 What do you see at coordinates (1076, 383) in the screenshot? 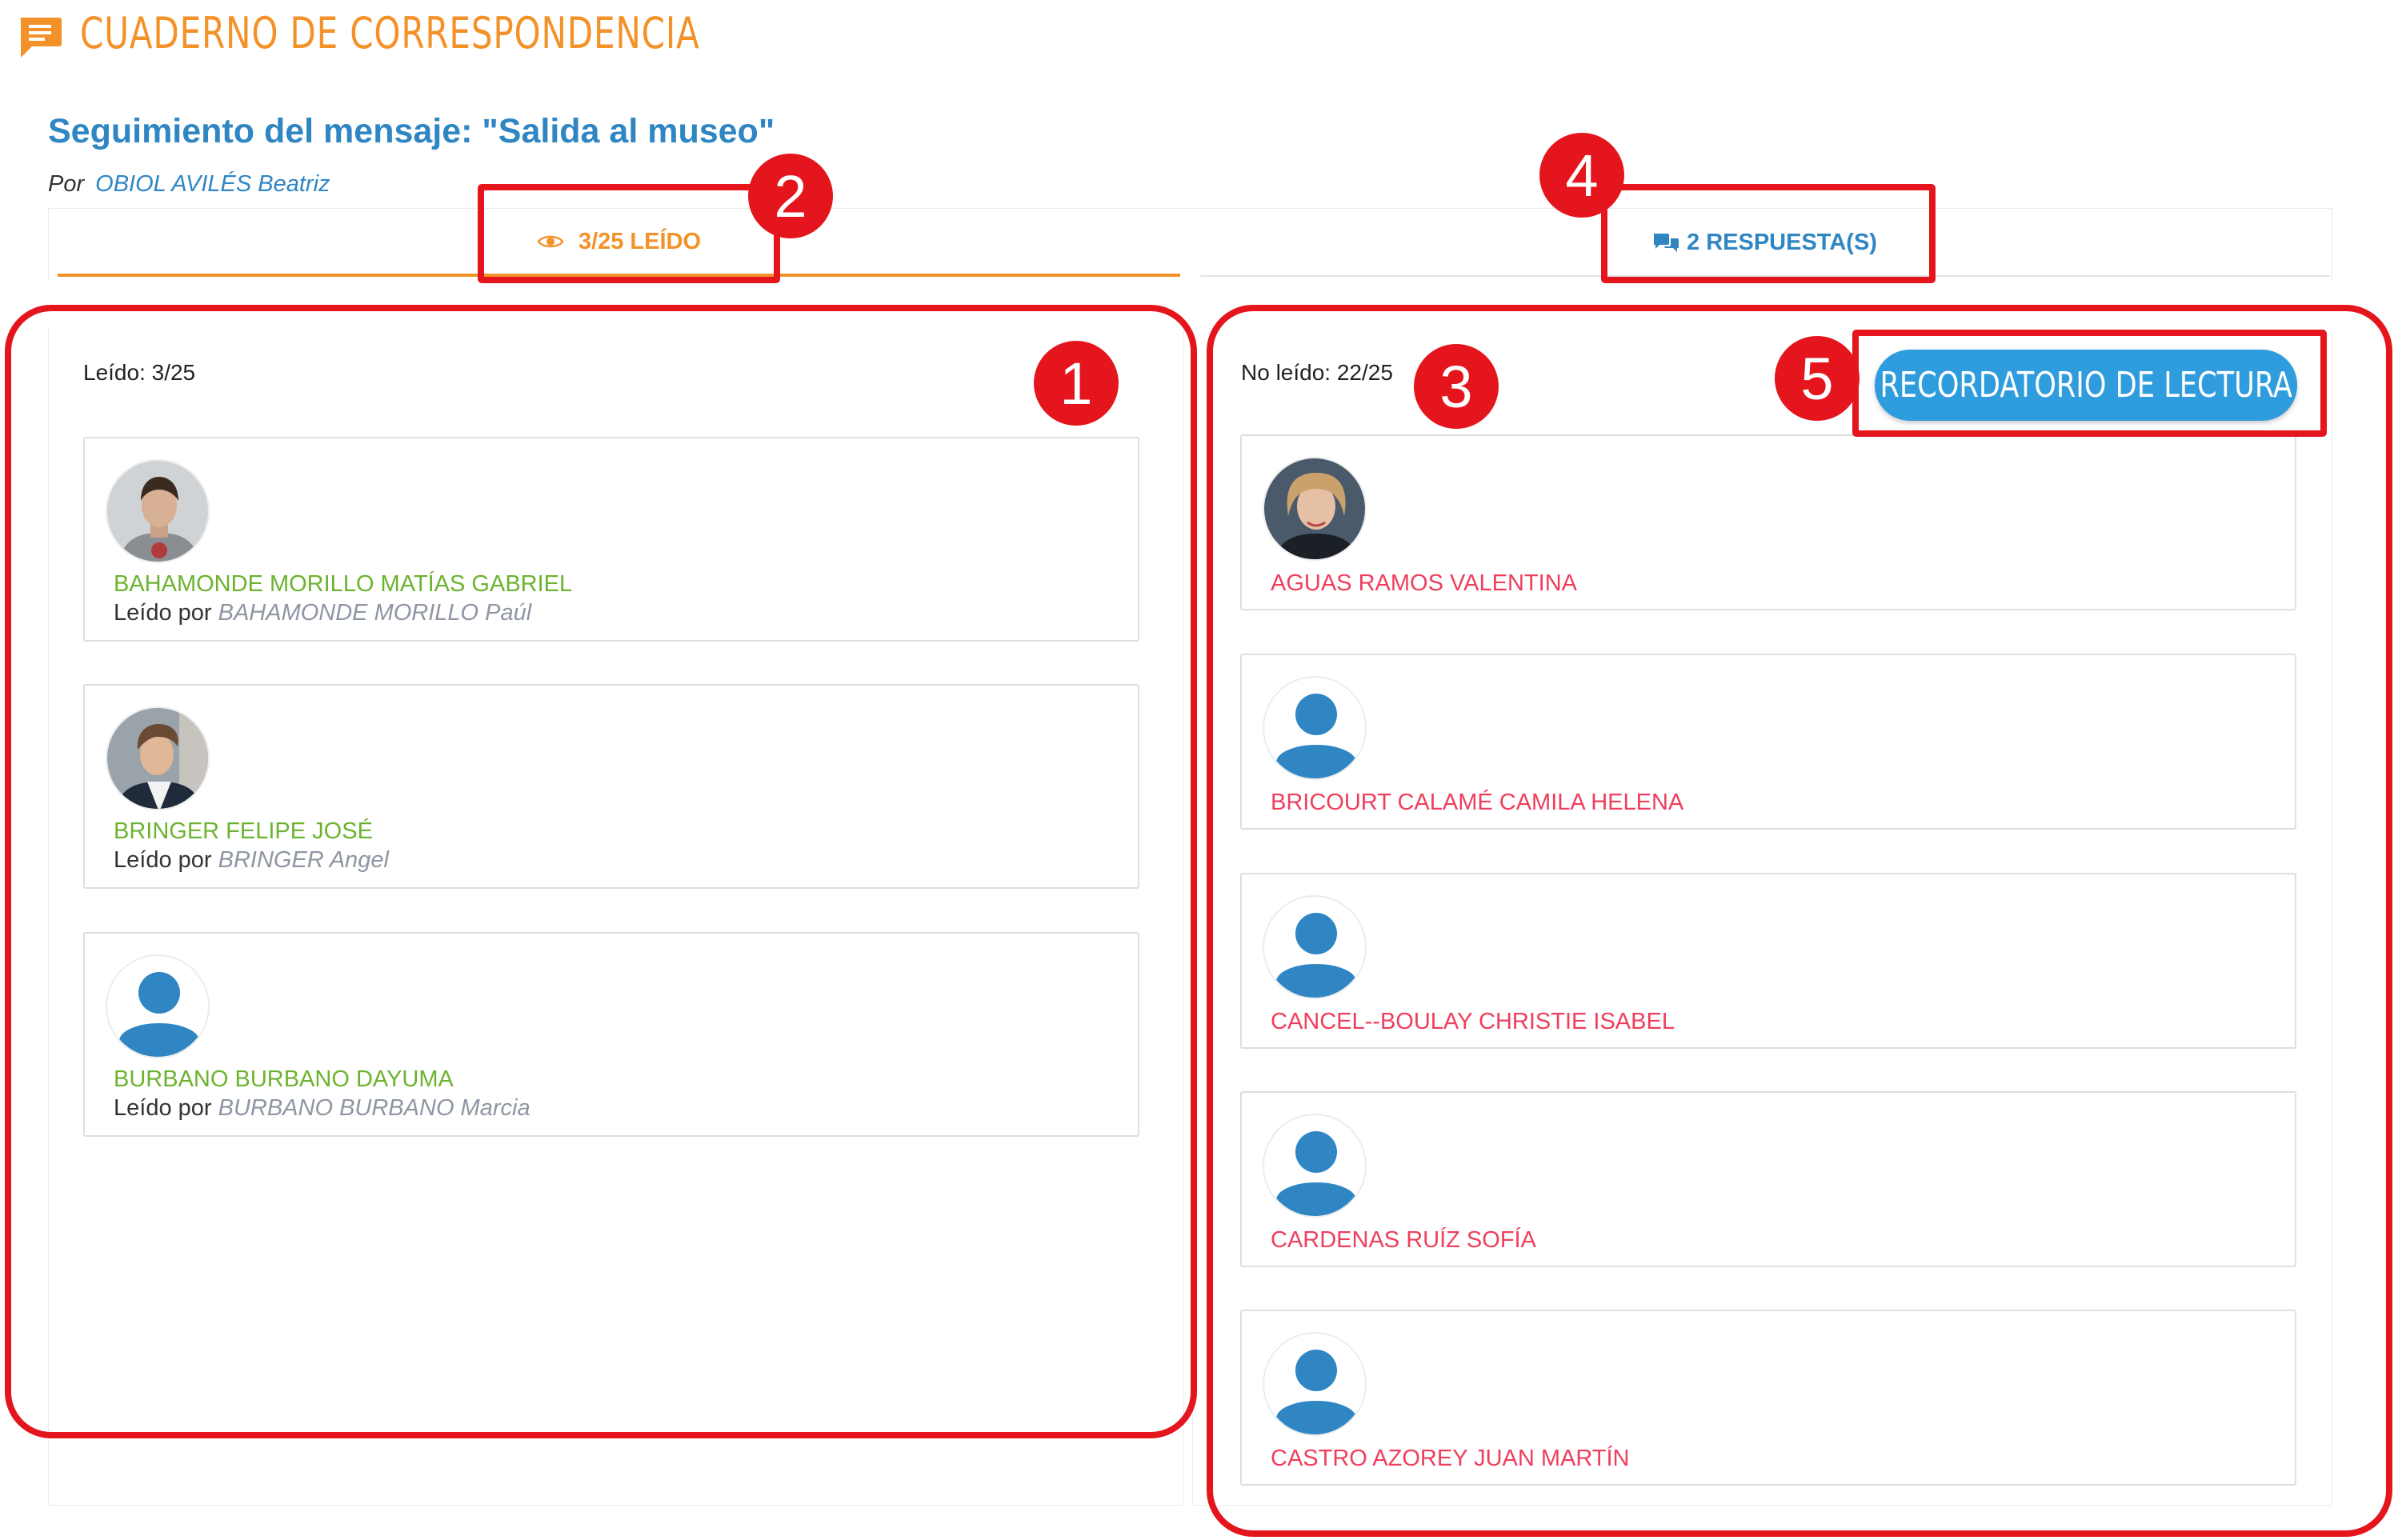
I see `annotation-badge-1: 1` at bounding box center [1076, 383].